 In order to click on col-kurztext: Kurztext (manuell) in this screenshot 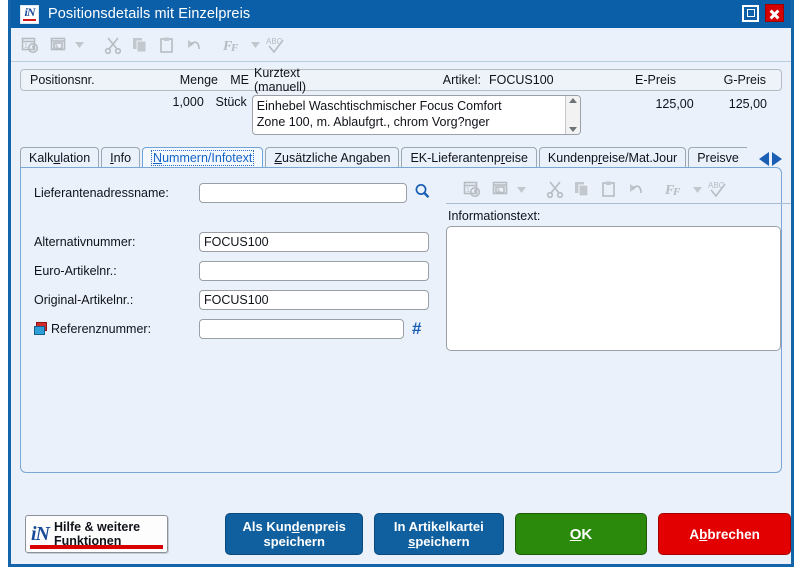, I will do `click(280, 80)`.